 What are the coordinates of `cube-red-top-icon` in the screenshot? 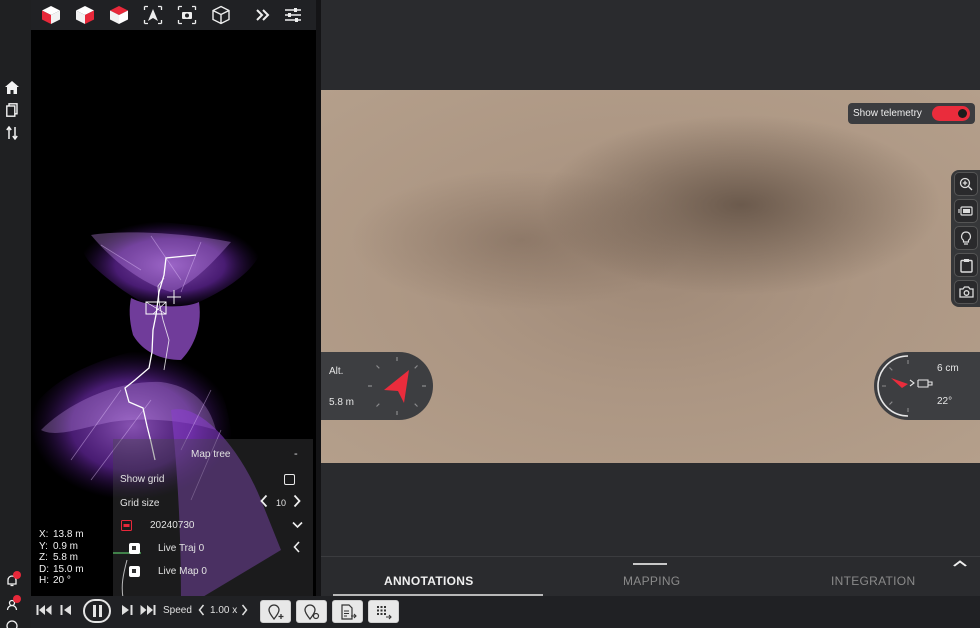 It's located at (119, 15).